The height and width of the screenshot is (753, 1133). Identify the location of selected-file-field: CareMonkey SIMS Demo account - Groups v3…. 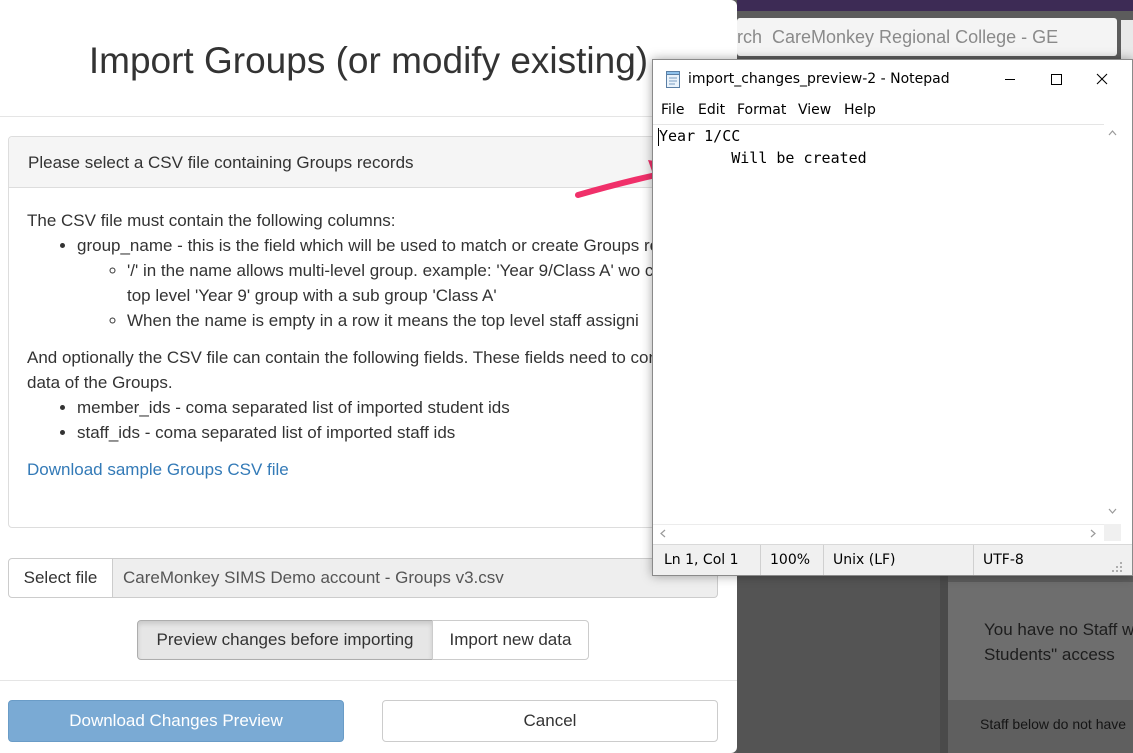
(415, 578).